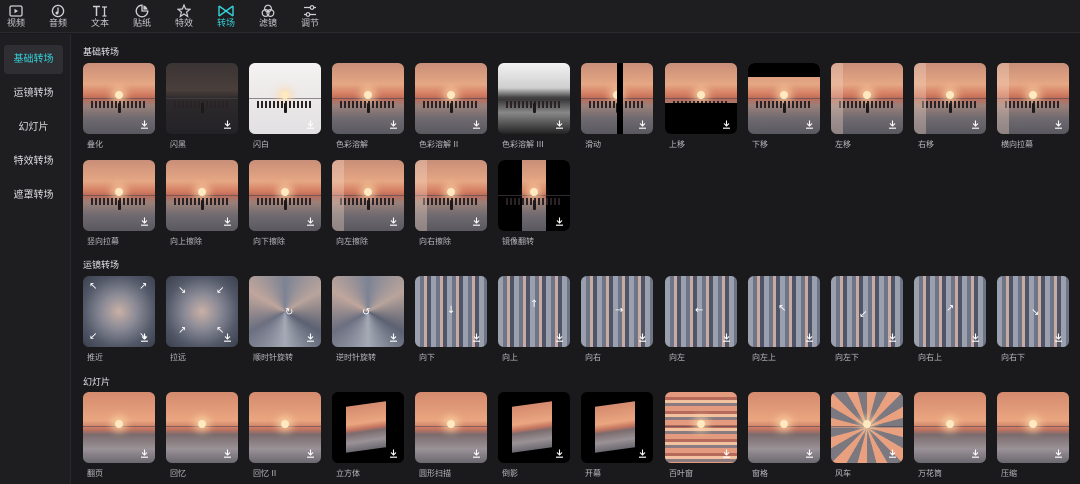 Image resolution: width=1080 pixels, height=484 pixels. What do you see at coordinates (33, 93) in the screenshot?
I see `sidebar-item-1: 运镜转场` at bounding box center [33, 93].